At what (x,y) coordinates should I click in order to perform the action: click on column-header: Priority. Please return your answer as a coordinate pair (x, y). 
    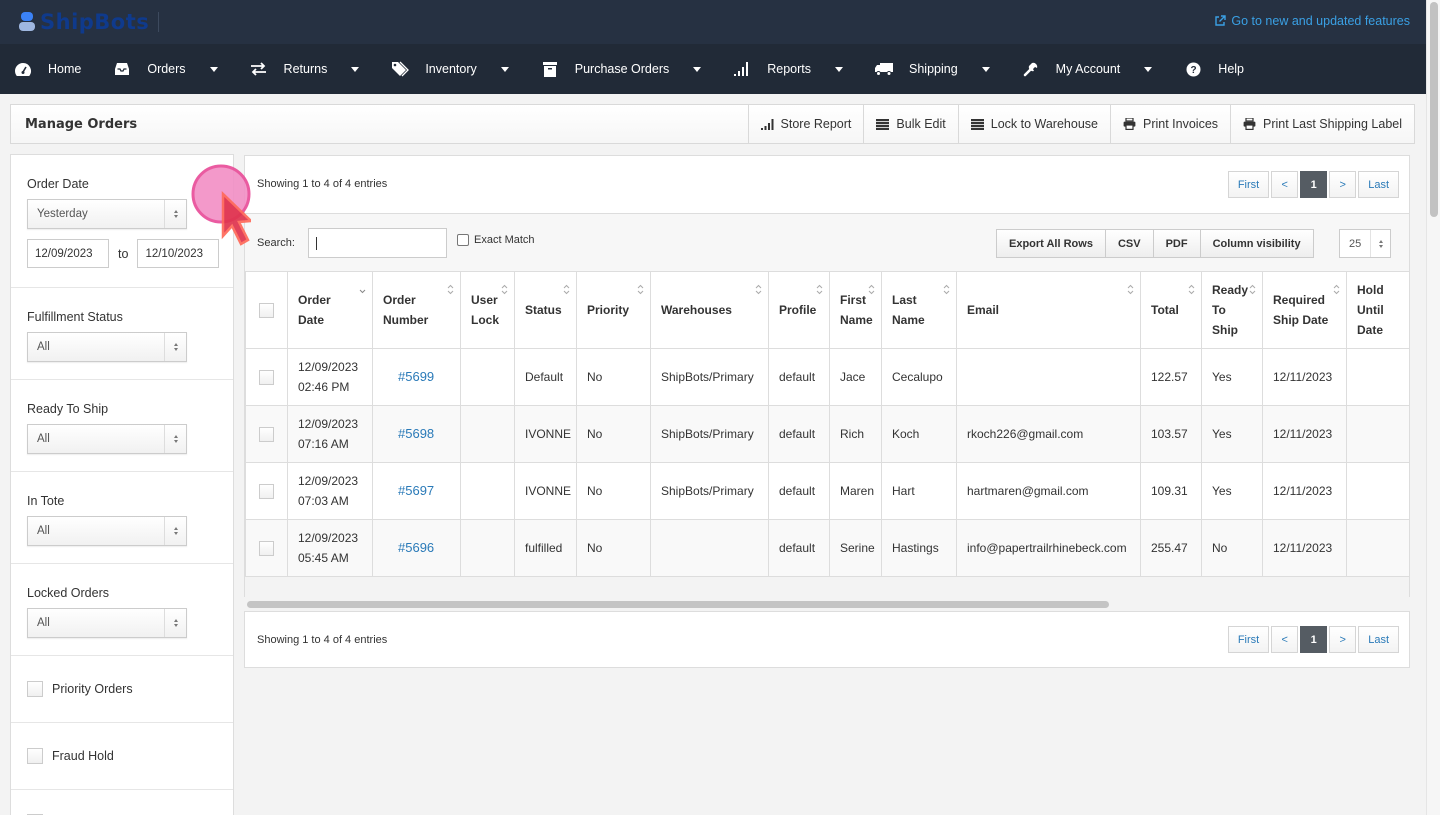
    Looking at the image, I should click on (613, 310).